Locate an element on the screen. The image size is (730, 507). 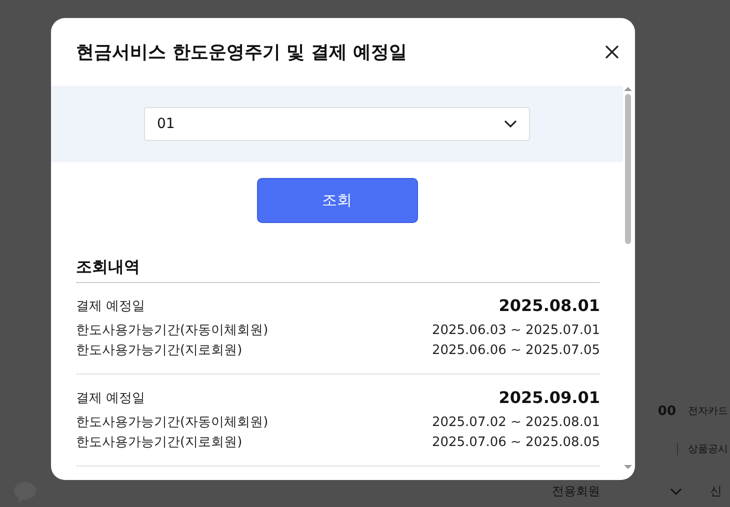
period-range: 2025.06.03 ~ 2025.07.01 is located at coordinates (516, 331).